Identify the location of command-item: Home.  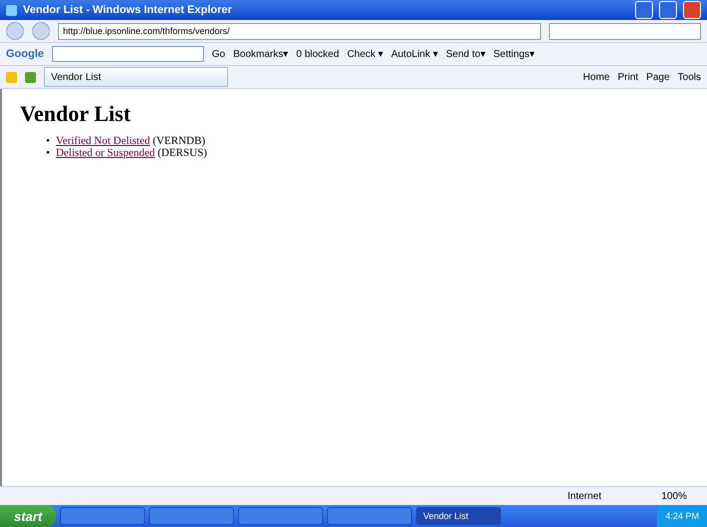
(596, 77).